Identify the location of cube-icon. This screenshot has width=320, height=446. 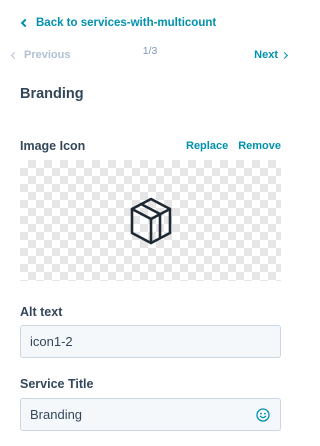
(150, 220).